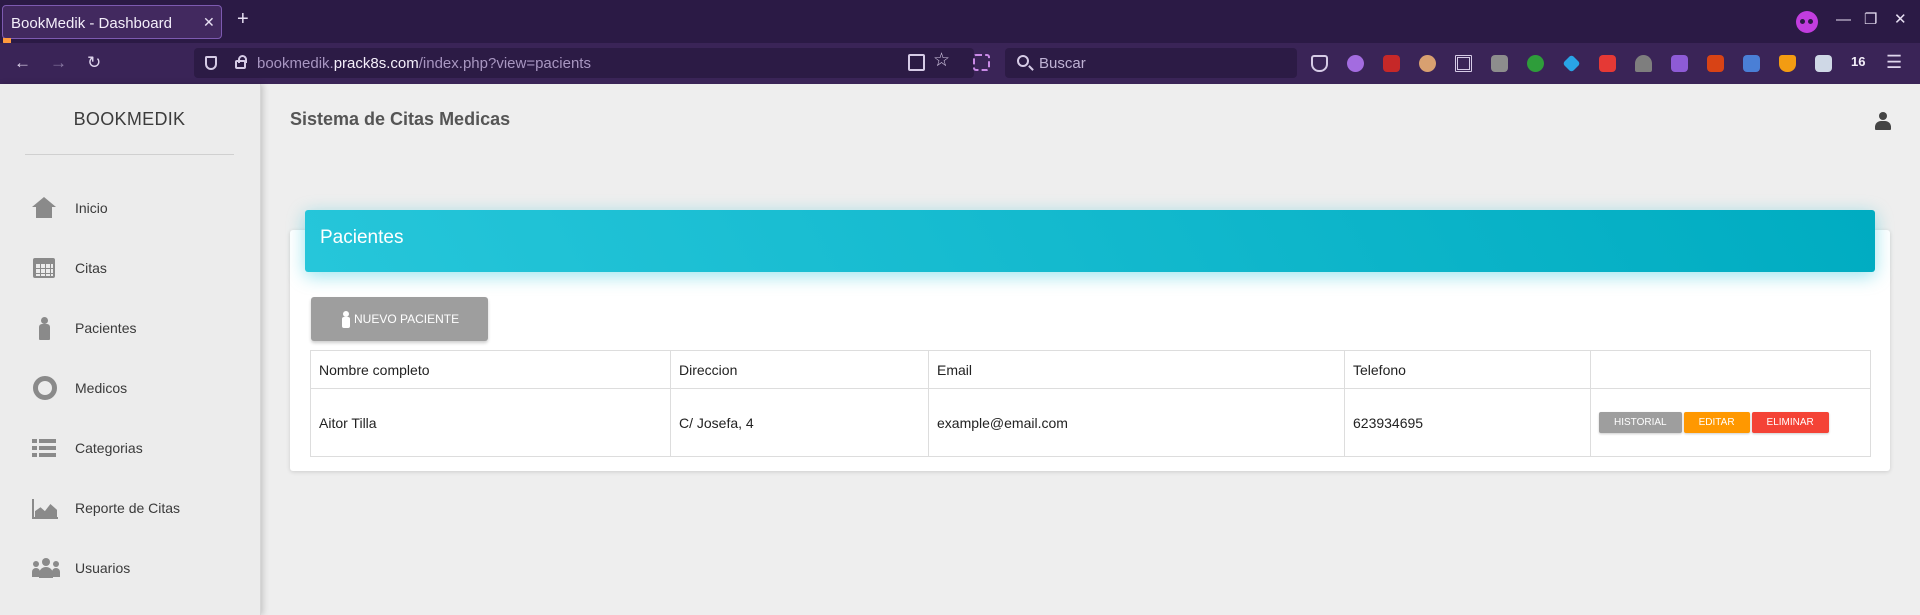 The image size is (1920, 615). Describe the element at coordinates (45, 268) in the screenshot. I see `calendar-icon` at that location.